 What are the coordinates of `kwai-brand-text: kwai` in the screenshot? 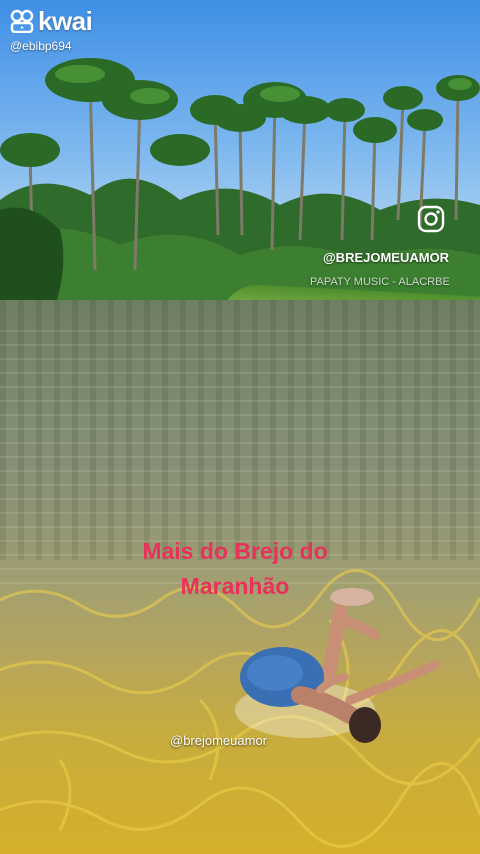 It's located at (65, 21).